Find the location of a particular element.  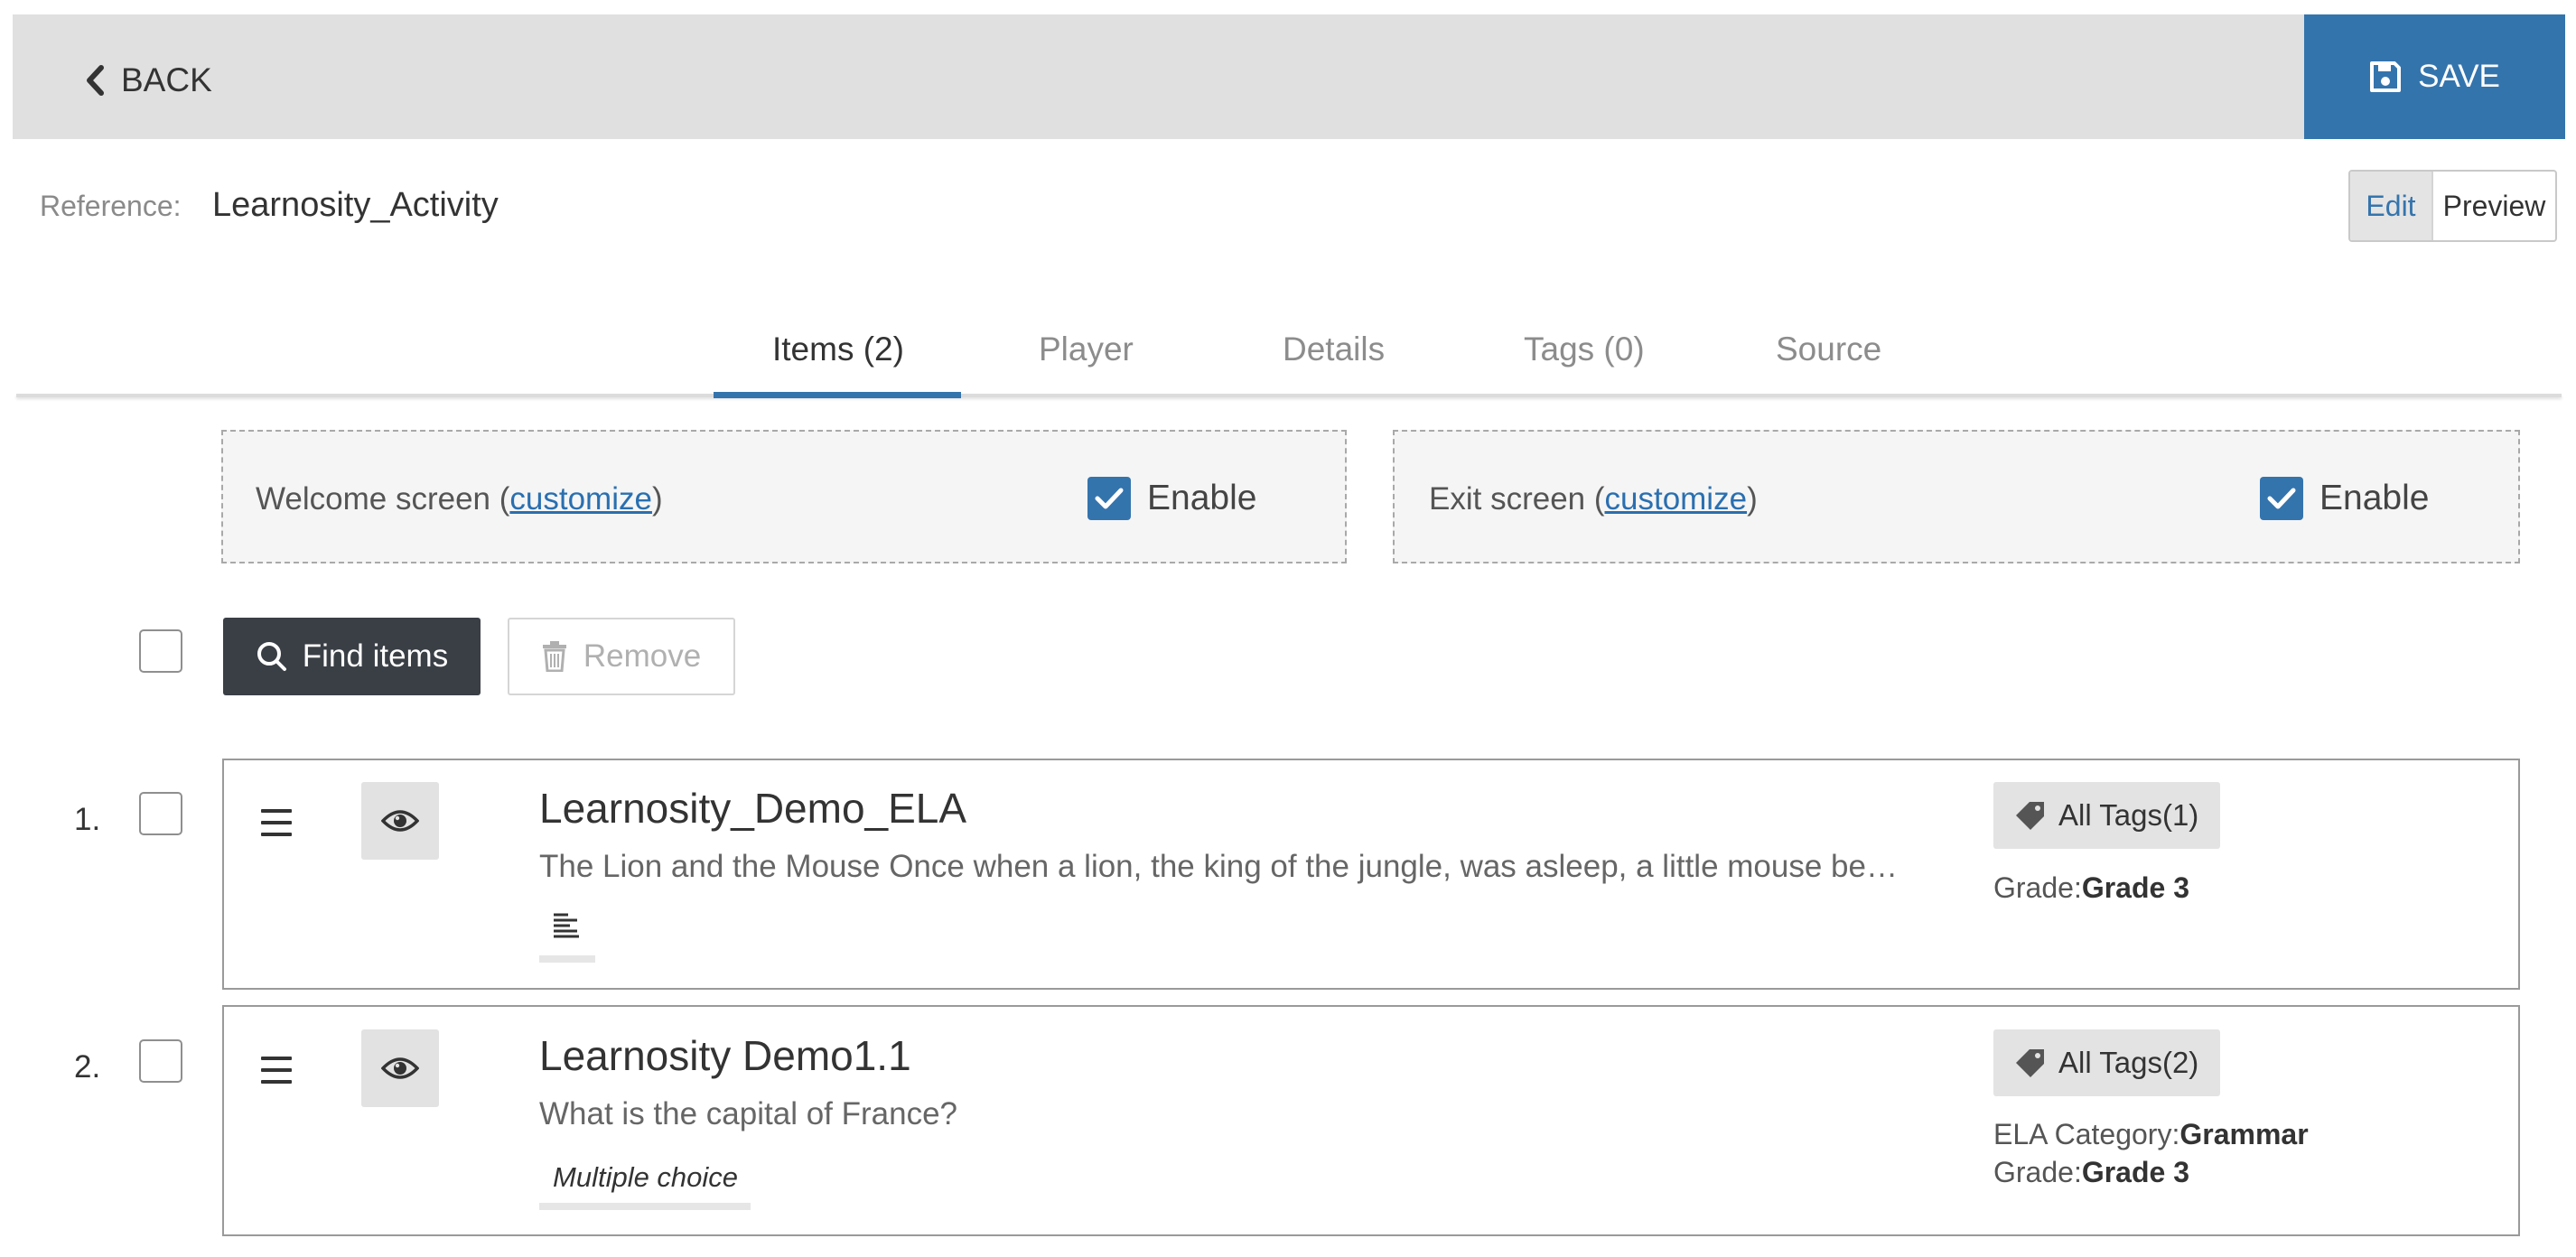

exit-customize-link: customize is located at coordinates (1676, 499).